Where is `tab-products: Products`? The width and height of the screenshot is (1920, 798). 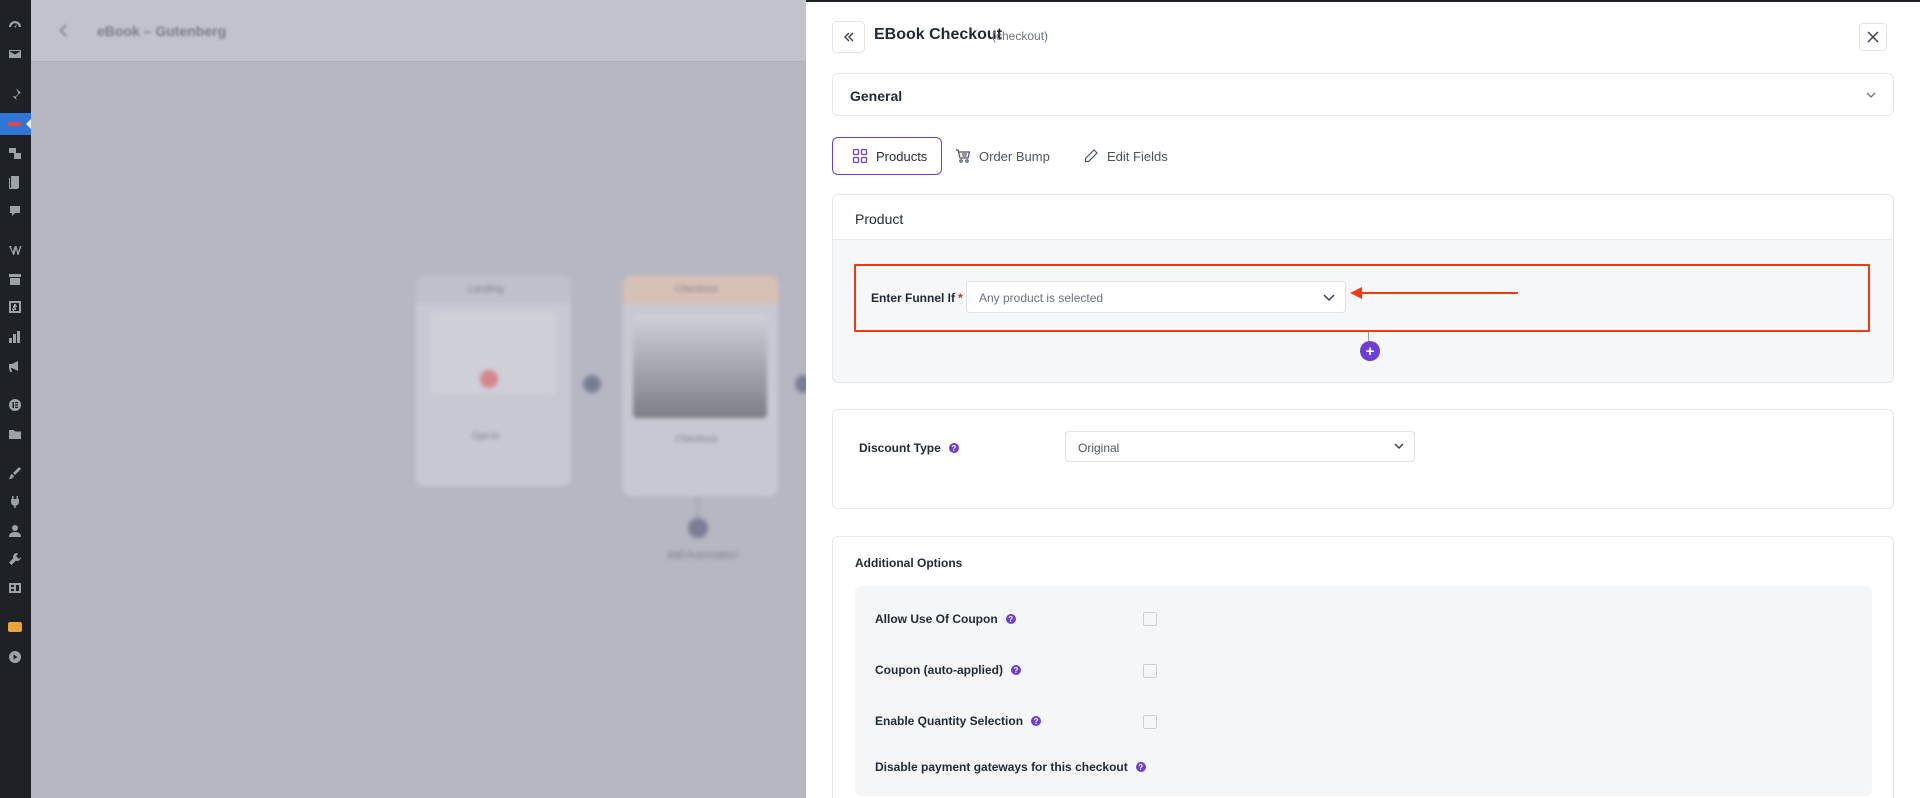 tab-products: Products is located at coordinates (887, 156).